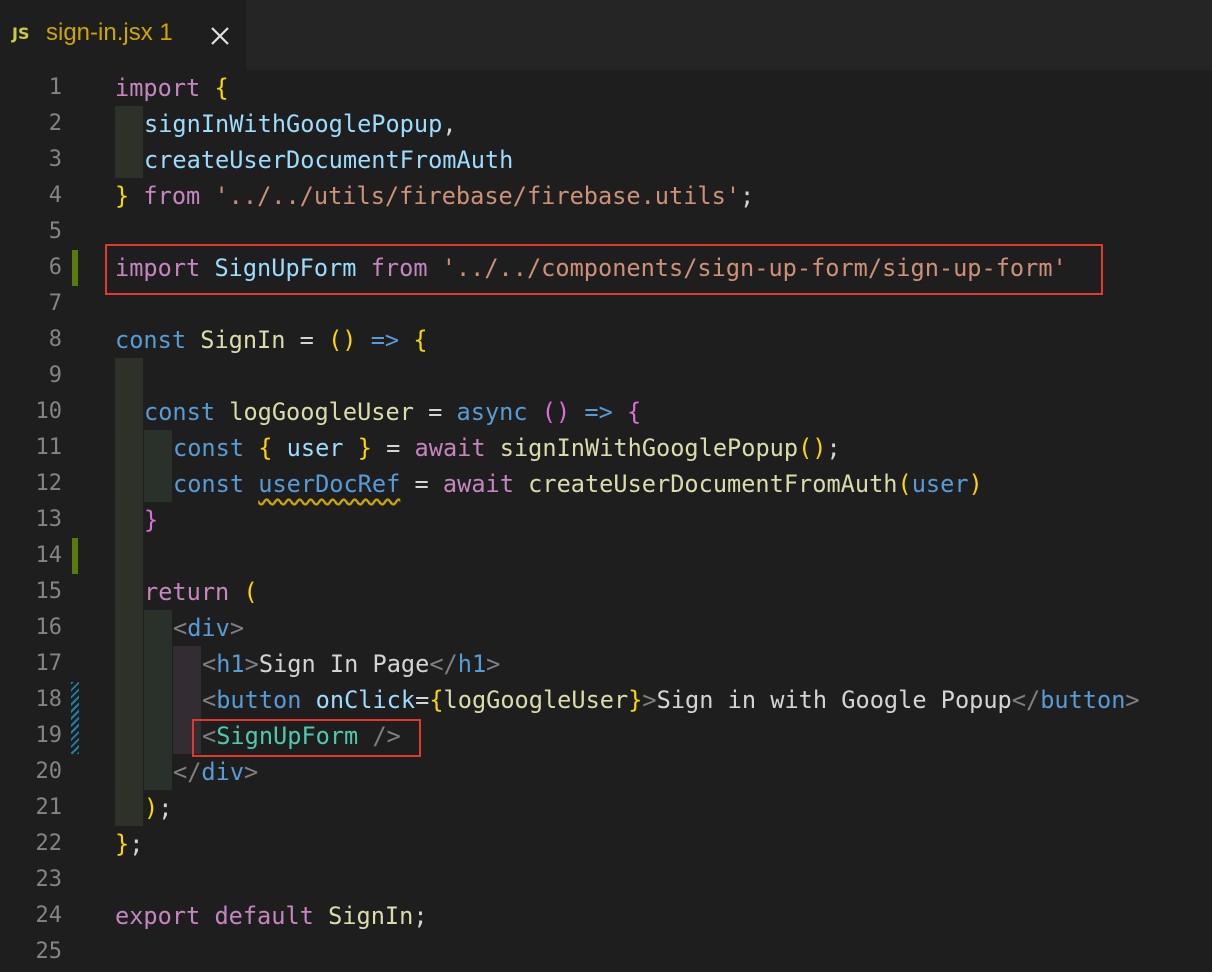  Describe the element at coordinates (151, 520) in the screenshot. I see `code-text: }` at that location.